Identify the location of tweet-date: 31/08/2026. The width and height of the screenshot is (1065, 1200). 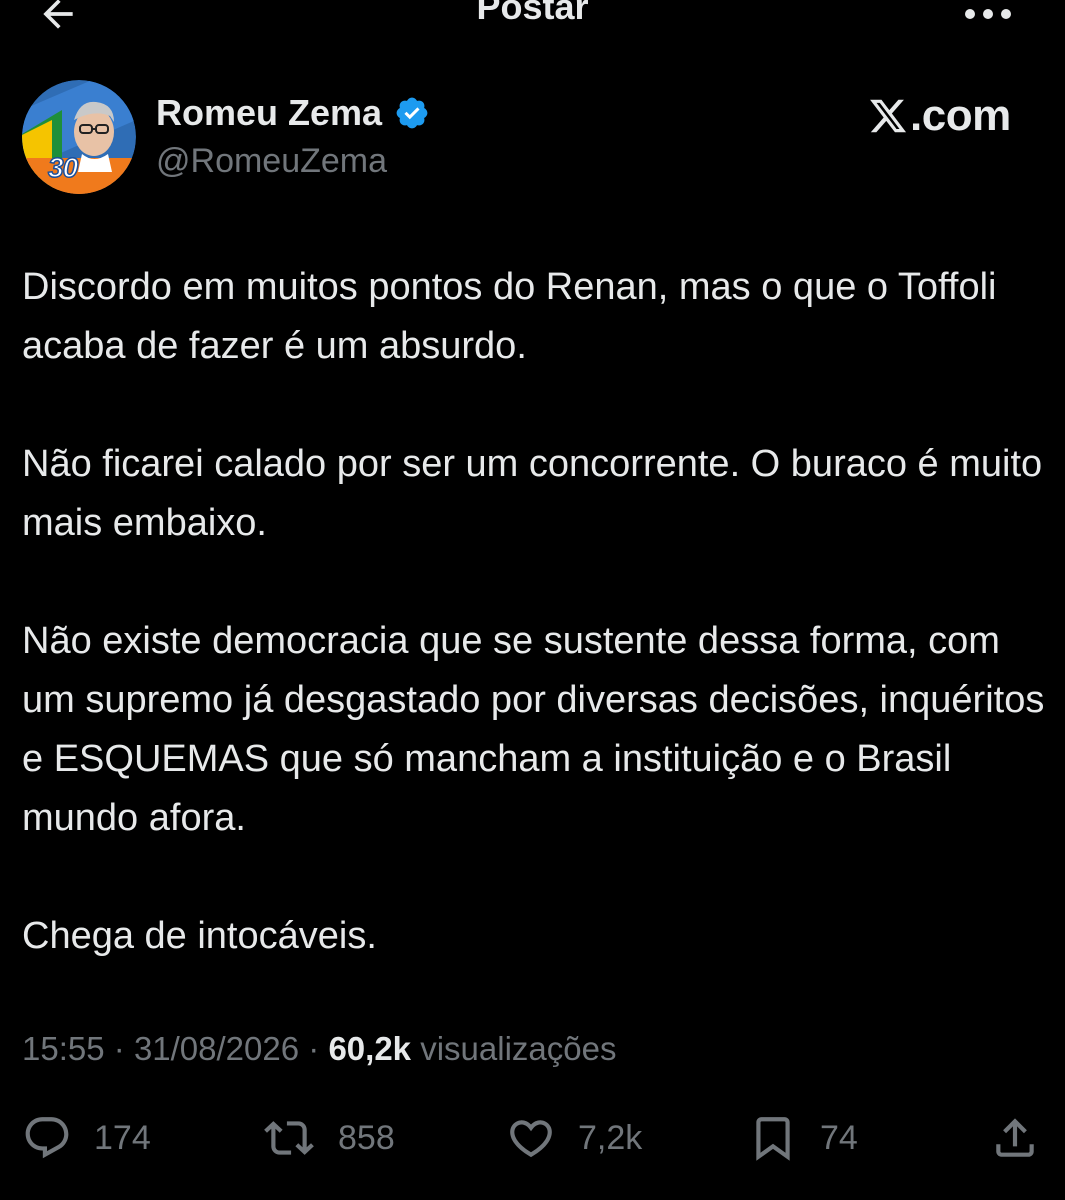
(216, 1048).